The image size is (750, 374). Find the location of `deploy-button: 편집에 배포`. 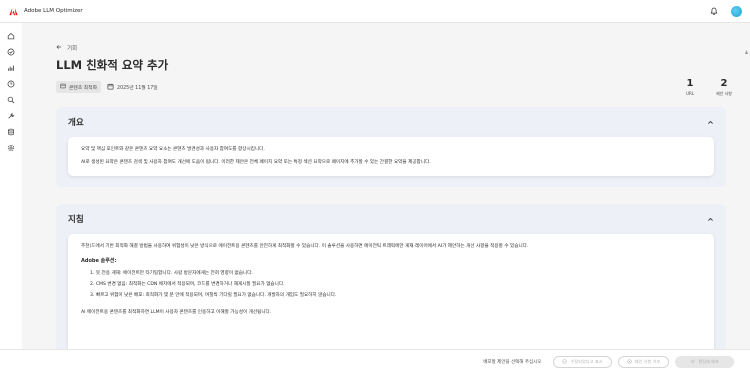

deploy-button: 편집에 배포 is located at coordinates (704, 362).